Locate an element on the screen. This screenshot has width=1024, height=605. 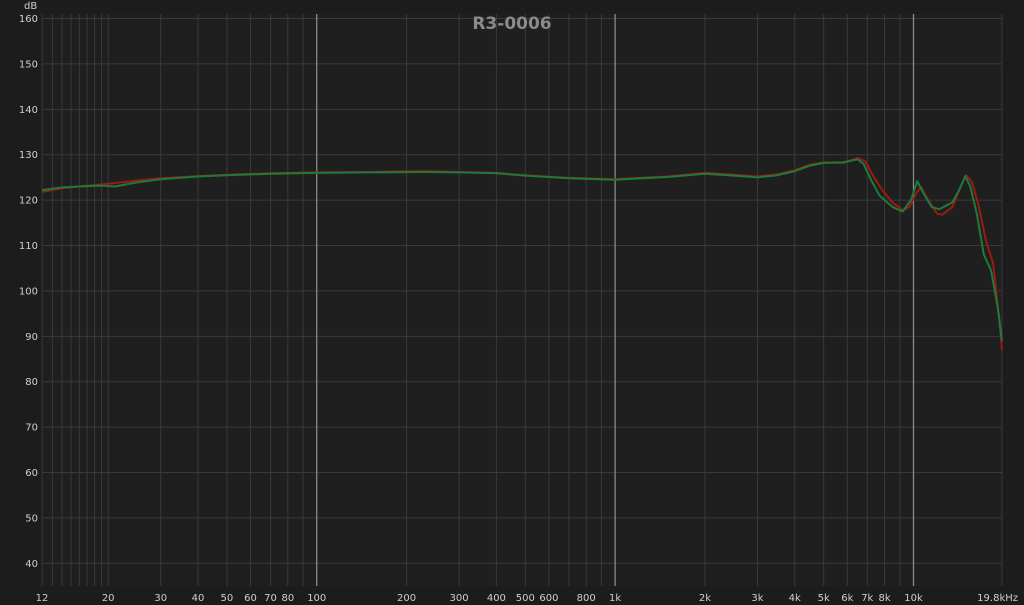
x-tick-label: 8k is located at coordinates (884, 598).